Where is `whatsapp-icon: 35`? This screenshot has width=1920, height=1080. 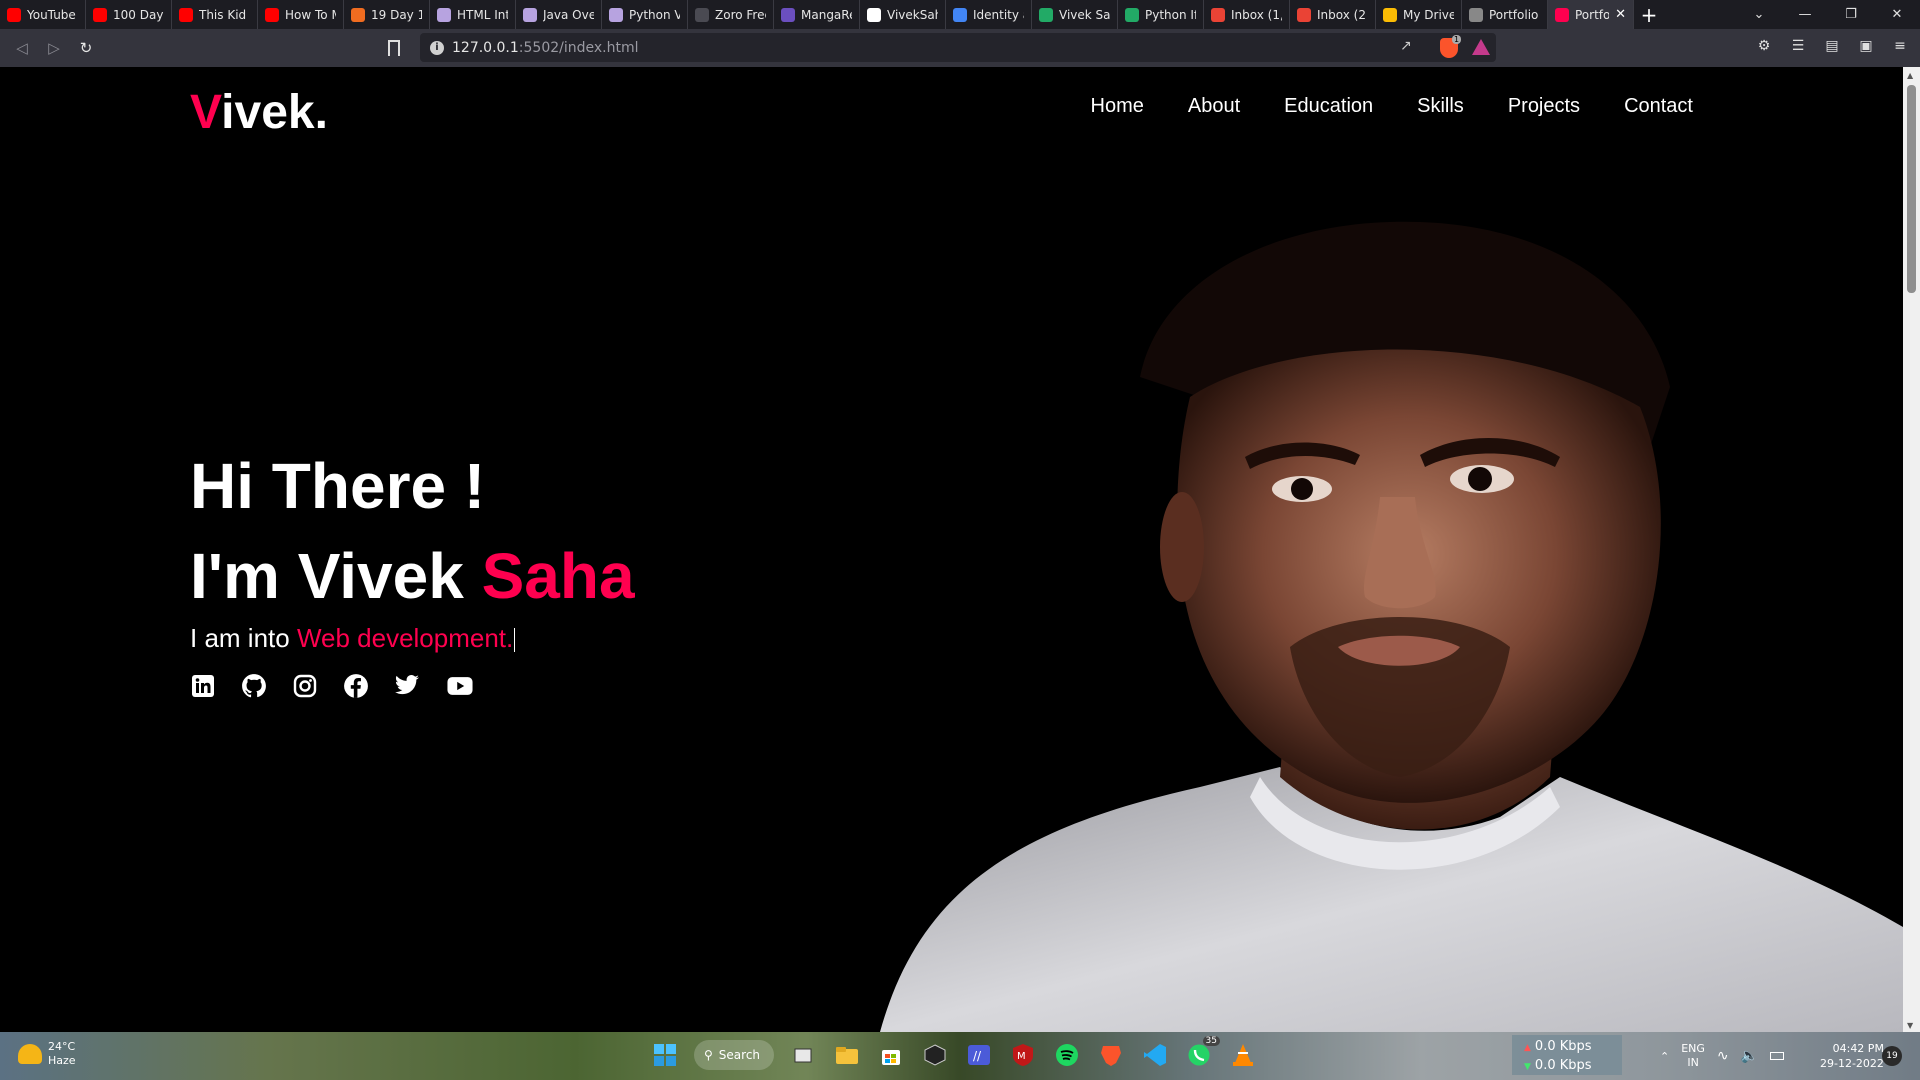
whatsapp-icon: 35 is located at coordinates (1202, 1054).